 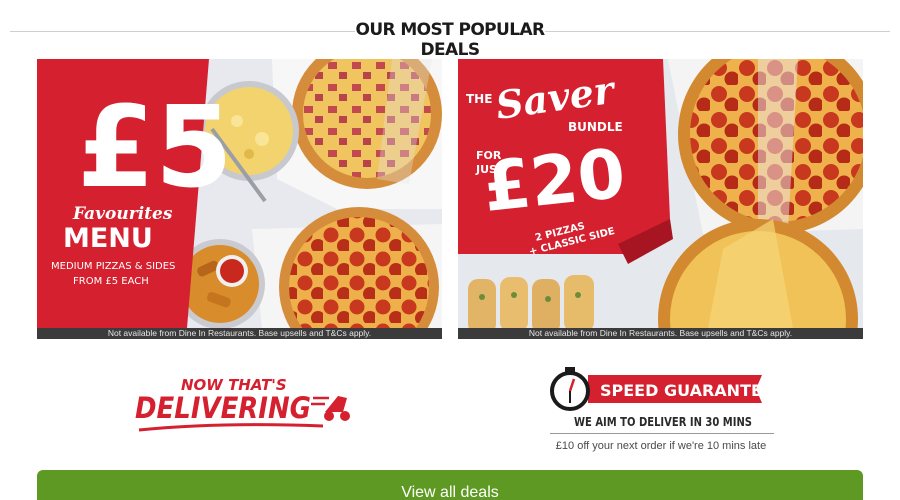 What do you see at coordinates (122, 214) in the screenshot?
I see `deal-line-favourites: Favourites` at bounding box center [122, 214].